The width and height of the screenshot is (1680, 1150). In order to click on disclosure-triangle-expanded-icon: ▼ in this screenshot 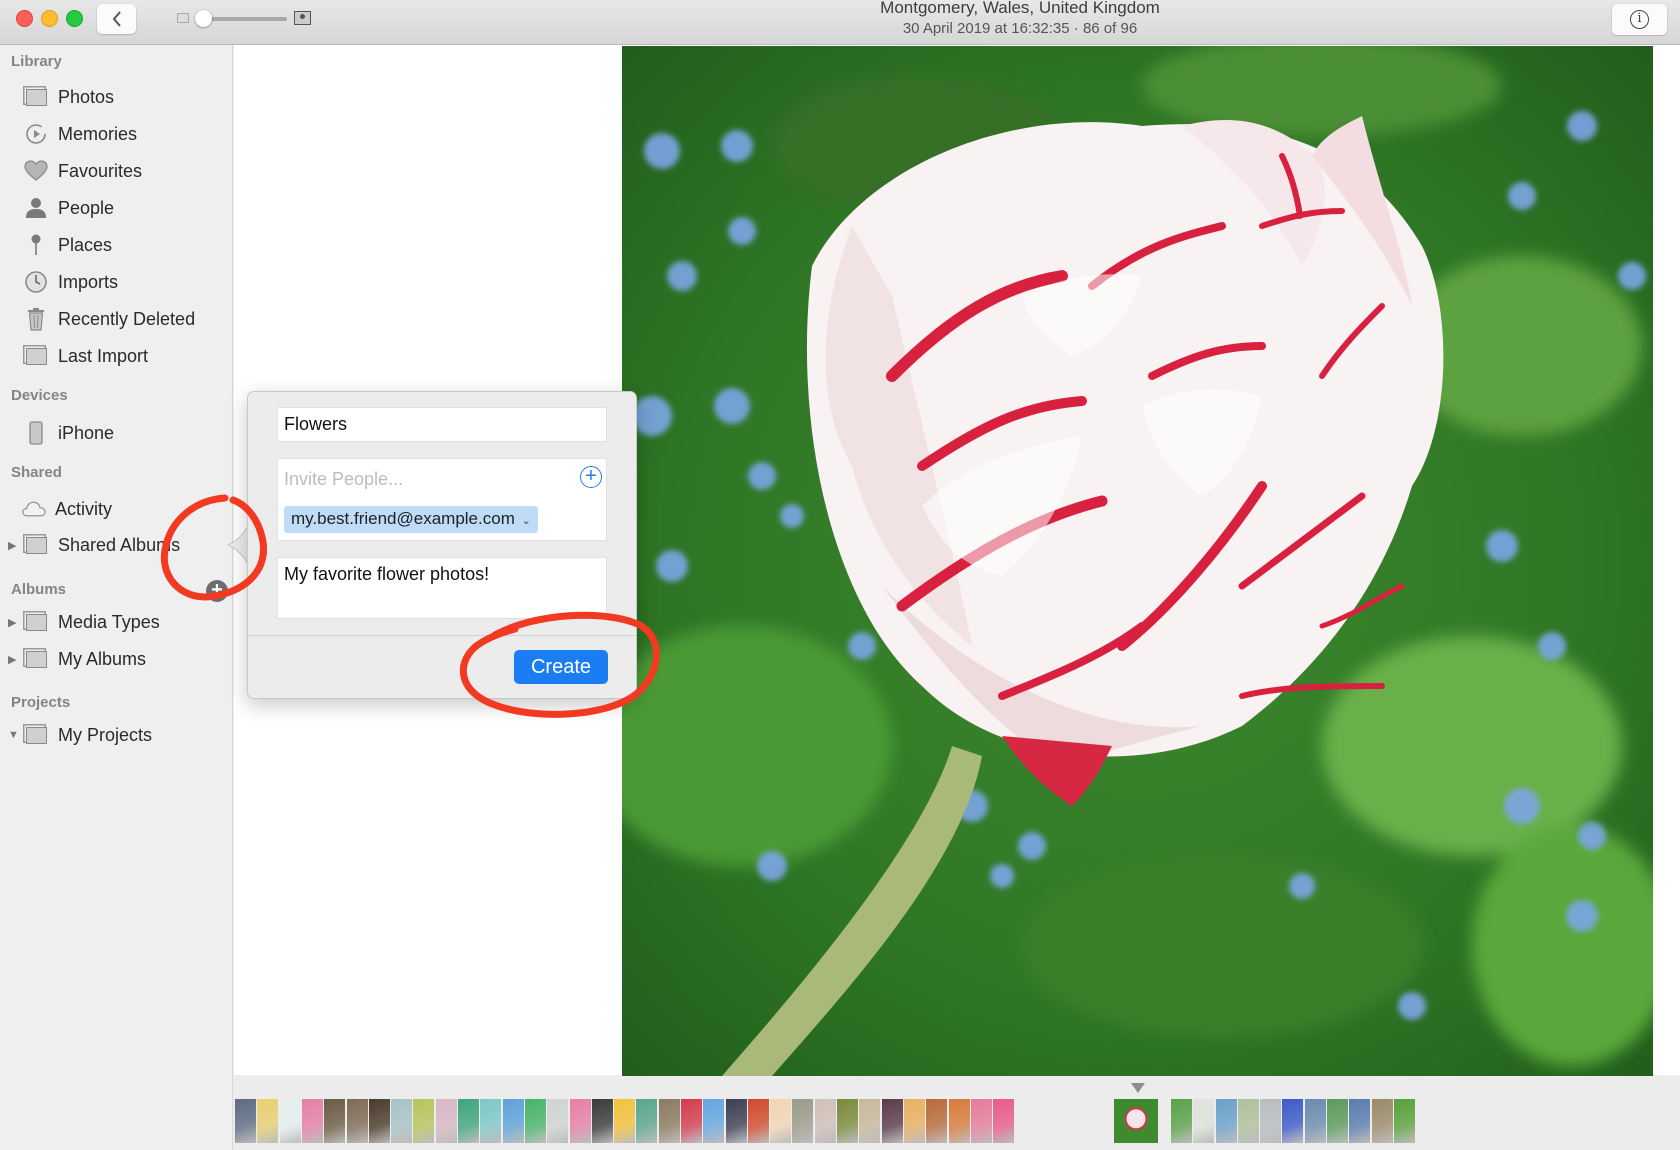, I will do `click(13, 735)`.